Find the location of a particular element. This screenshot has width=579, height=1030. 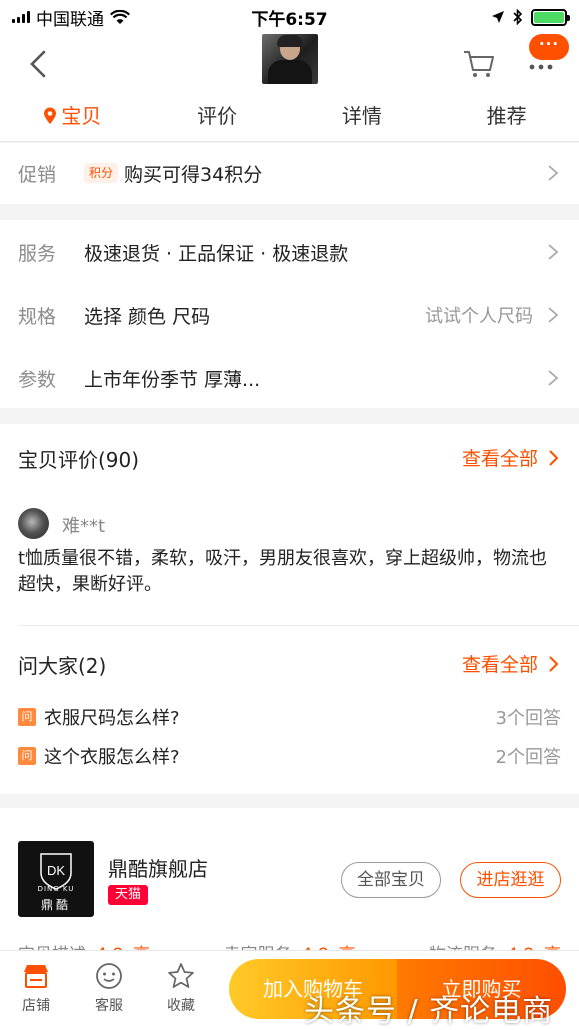

tab-bar: 宝贝 评价 详情 推荐 is located at coordinates (289, 118).